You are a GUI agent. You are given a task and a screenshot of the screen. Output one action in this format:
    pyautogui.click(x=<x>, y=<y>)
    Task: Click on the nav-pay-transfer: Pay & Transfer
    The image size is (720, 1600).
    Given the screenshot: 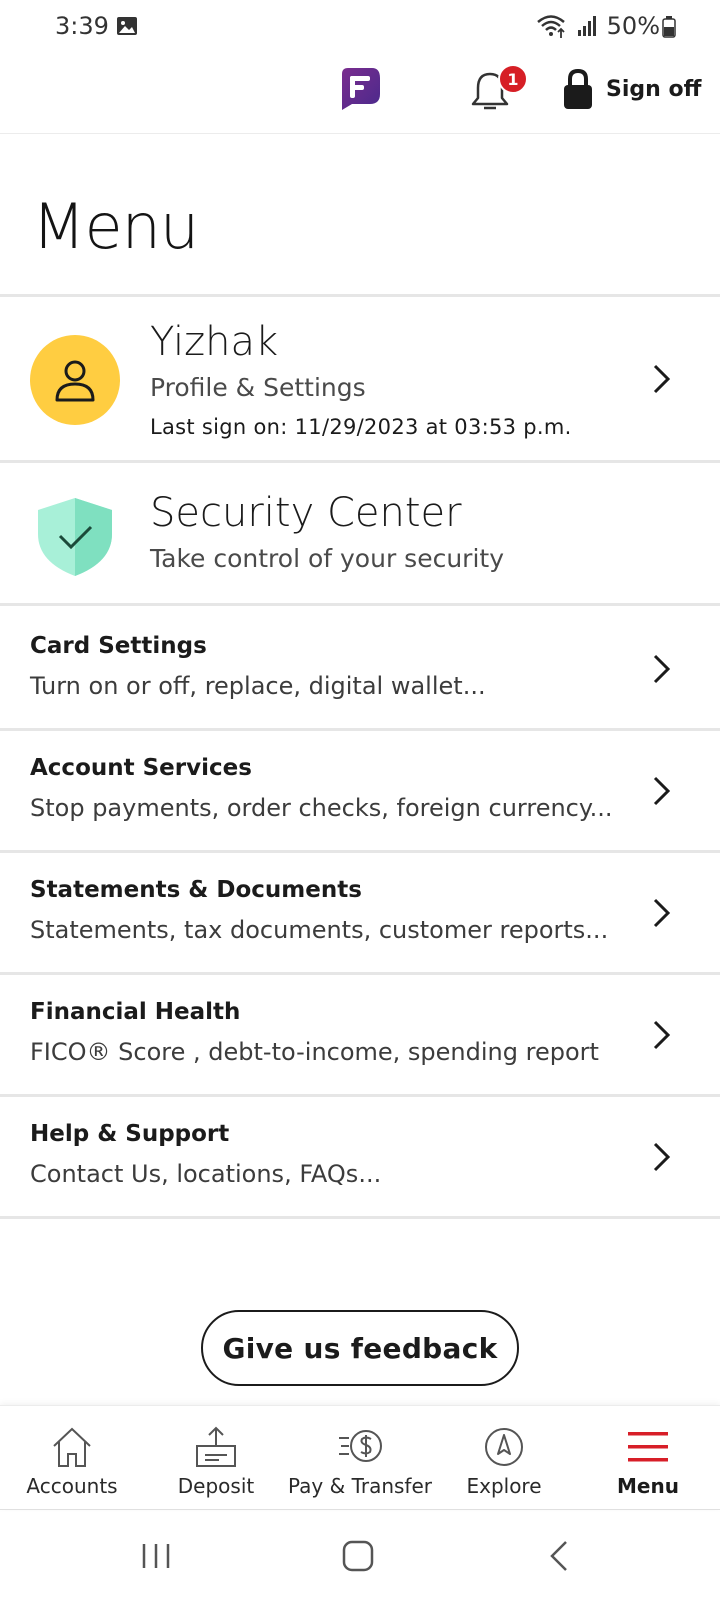 What is the action you would take?
    pyautogui.click(x=360, y=1458)
    